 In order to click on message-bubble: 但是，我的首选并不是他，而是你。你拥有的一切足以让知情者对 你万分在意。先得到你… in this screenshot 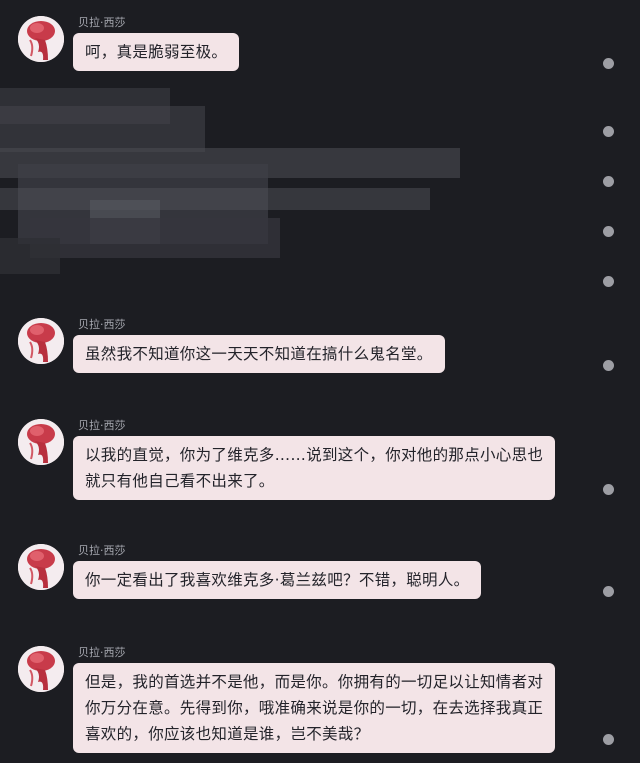, I will do `click(314, 708)`.